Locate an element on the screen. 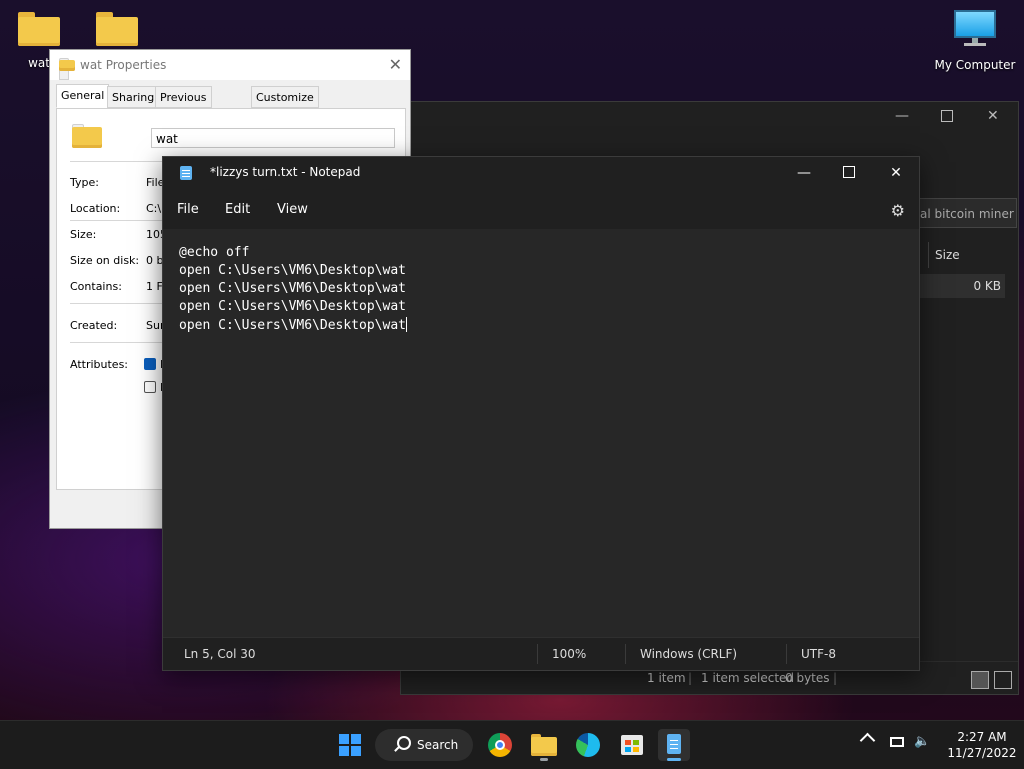  file-explorer-button is located at coordinates (544, 745).